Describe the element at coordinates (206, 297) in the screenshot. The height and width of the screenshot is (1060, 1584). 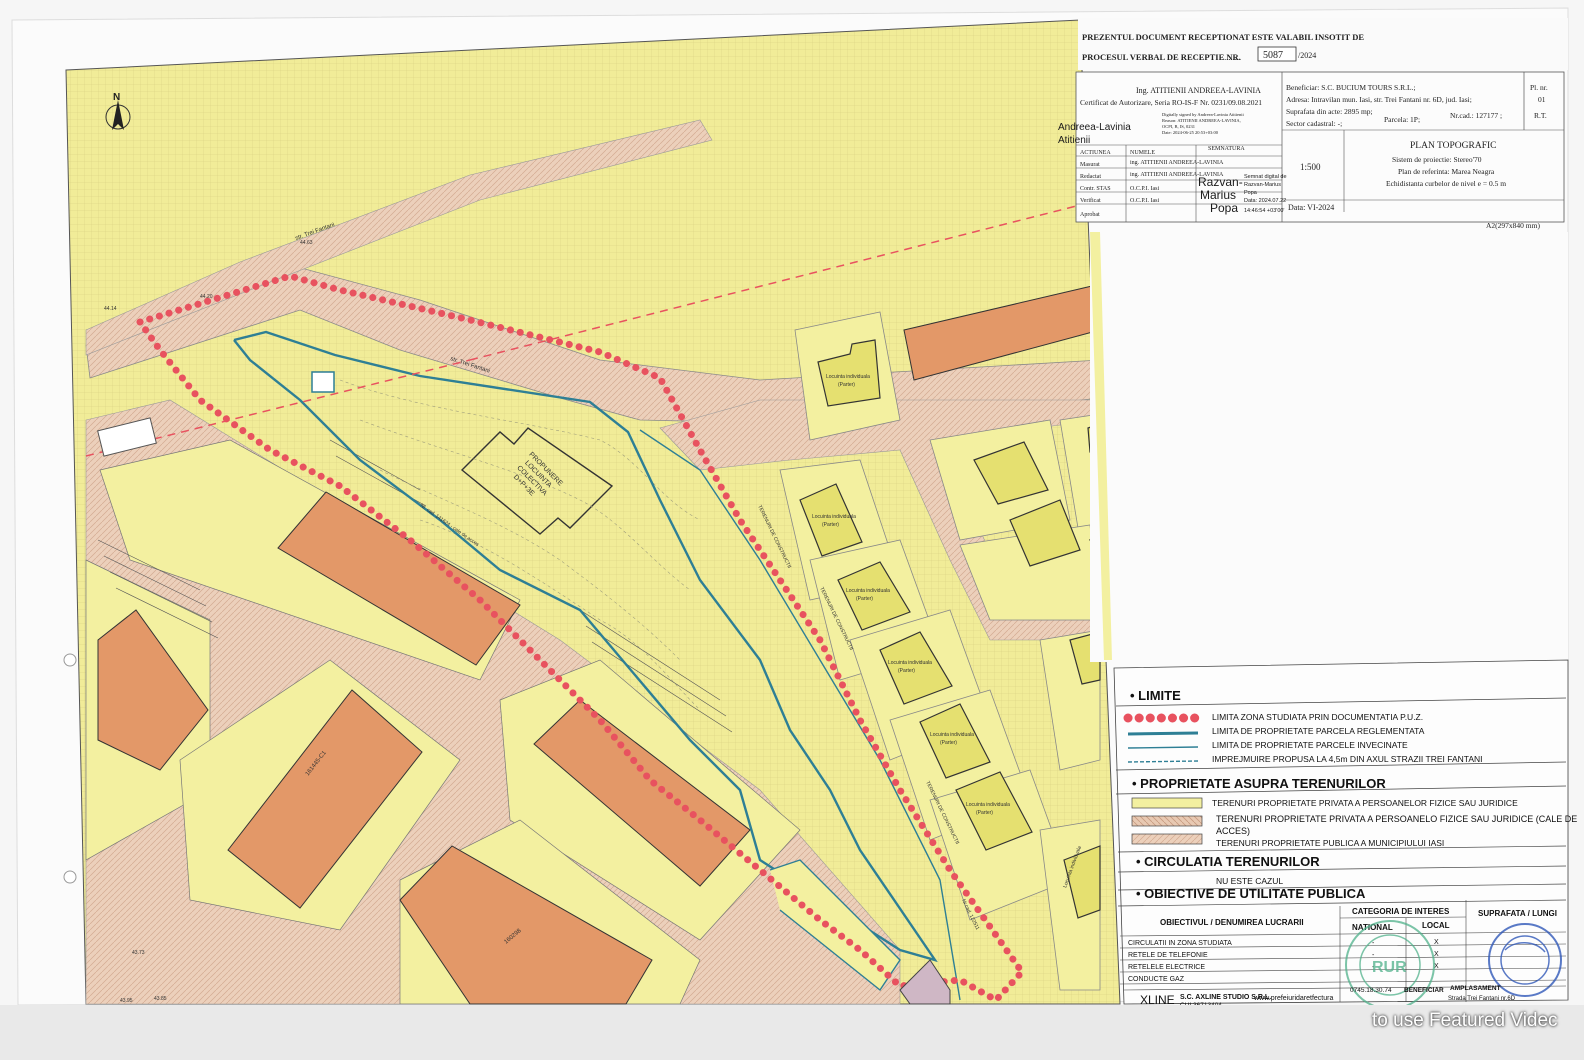
I see `elevation: 44.20` at that location.